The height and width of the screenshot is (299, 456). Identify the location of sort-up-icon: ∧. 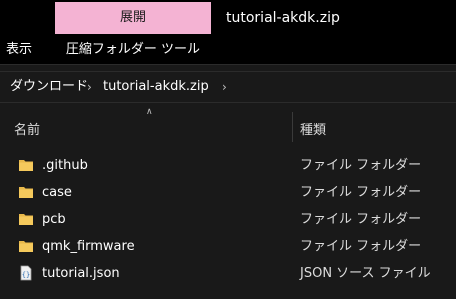
(149, 112).